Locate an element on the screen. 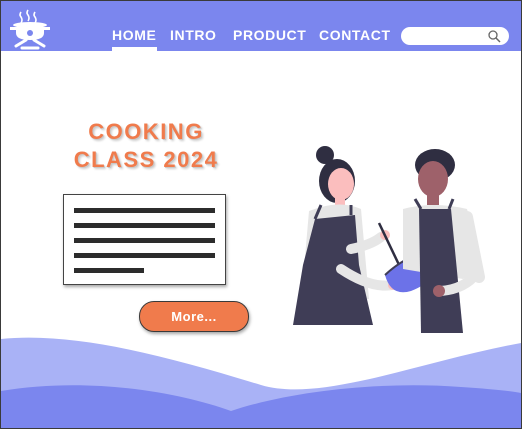 The height and width of the screenshot is (429, 522). text-placeholder-card is located at coordinates (144, 239).